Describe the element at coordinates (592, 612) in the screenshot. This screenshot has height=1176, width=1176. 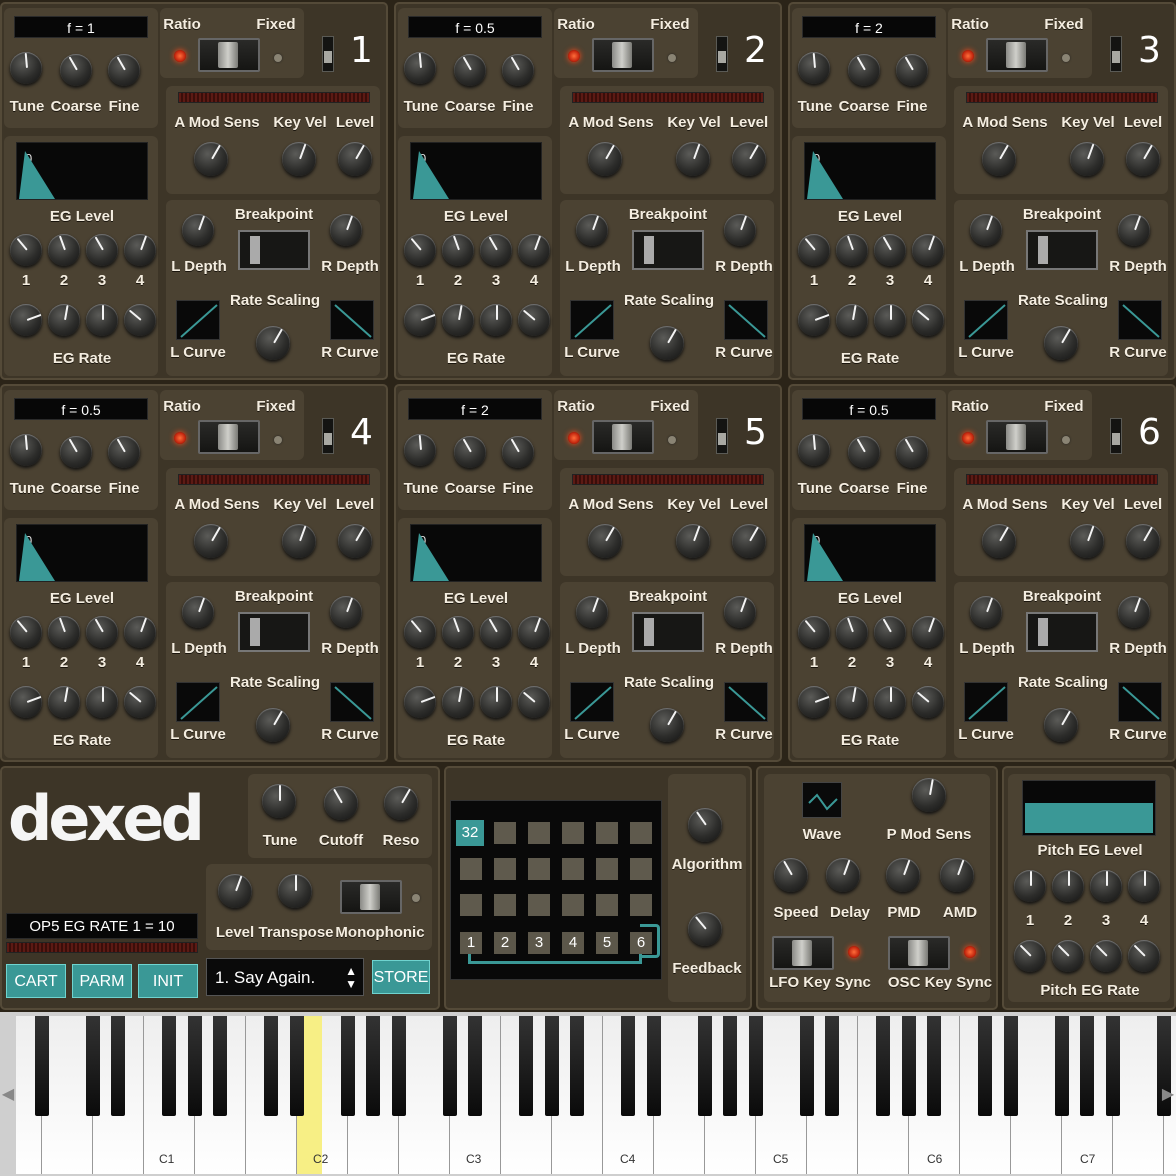
I see `op5-ldepth-knob` at that location.